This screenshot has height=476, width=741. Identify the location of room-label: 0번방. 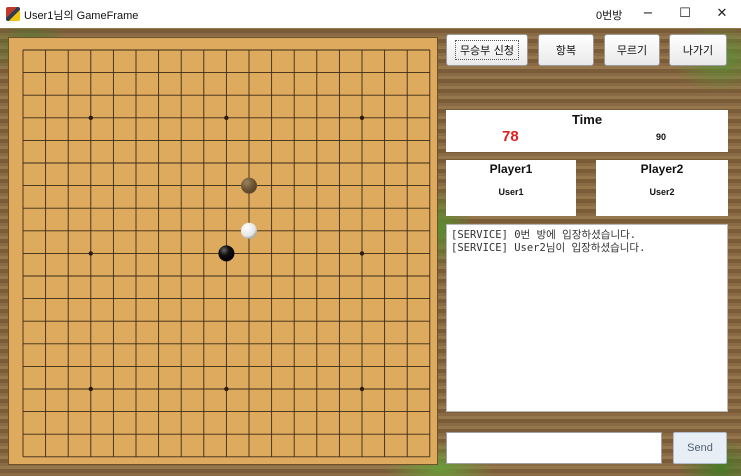
(609, 16).